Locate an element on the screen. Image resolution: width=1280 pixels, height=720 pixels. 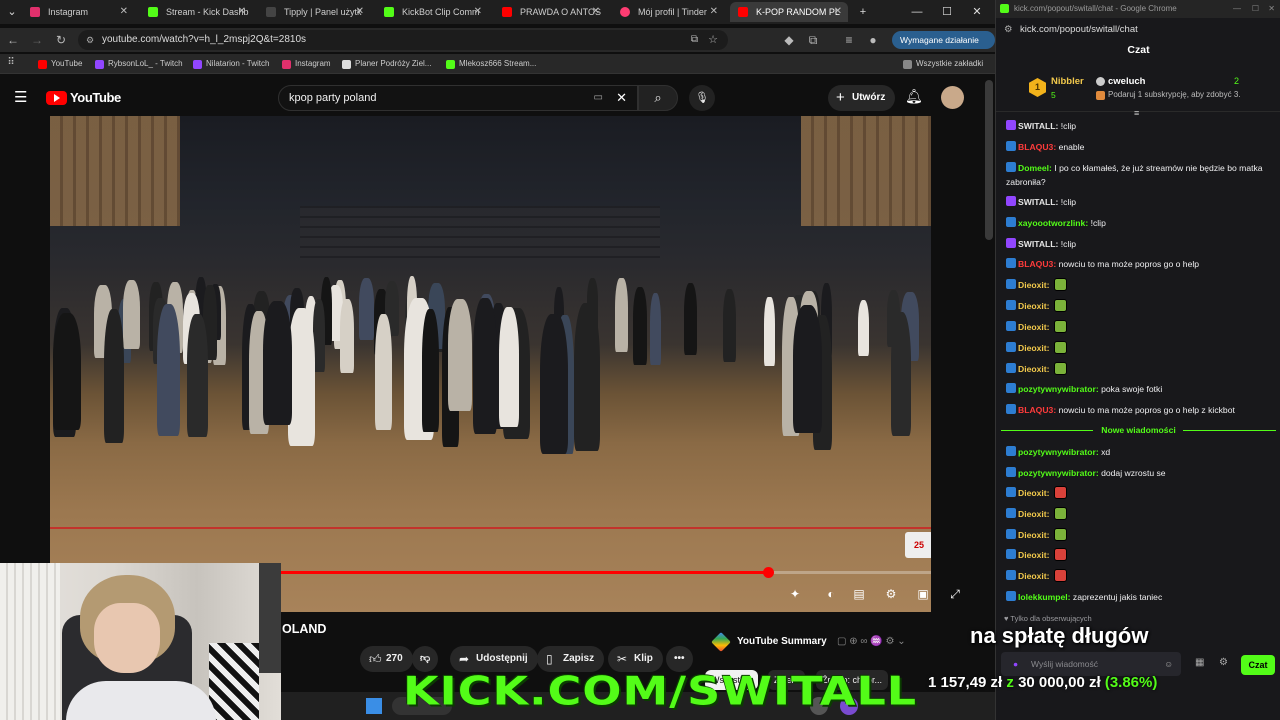
chat-url-bar: ⚙ kick.com/popout/switall/chat is located at coordinates (1138, 30).